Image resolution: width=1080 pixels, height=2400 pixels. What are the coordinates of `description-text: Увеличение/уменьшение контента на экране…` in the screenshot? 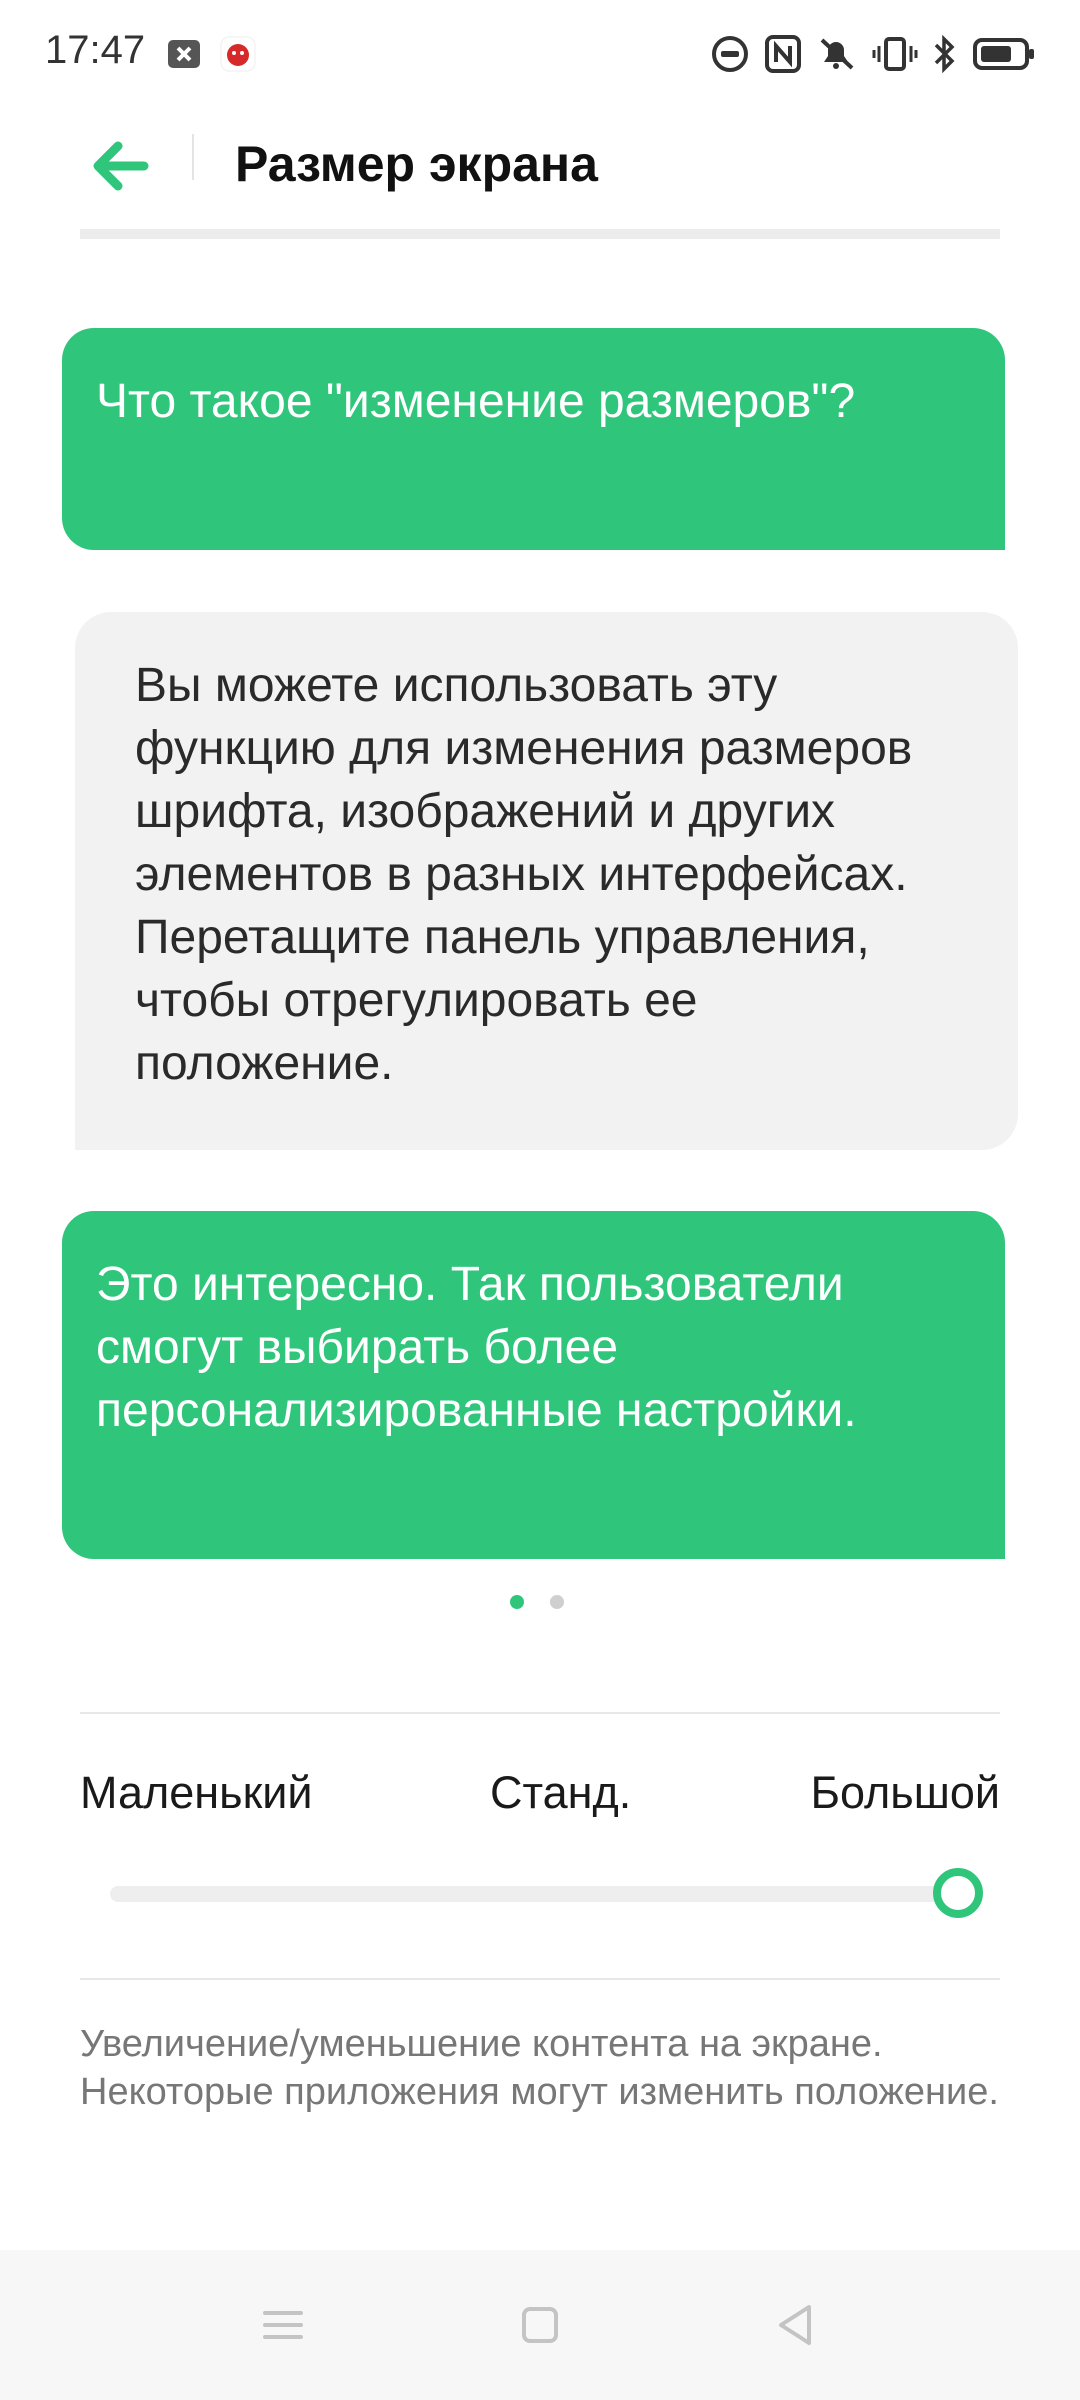 It's located at (539, 2068).